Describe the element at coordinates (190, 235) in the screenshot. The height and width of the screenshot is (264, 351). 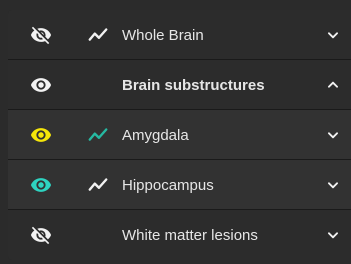
I see `row-label: White matter lesions` at that location.